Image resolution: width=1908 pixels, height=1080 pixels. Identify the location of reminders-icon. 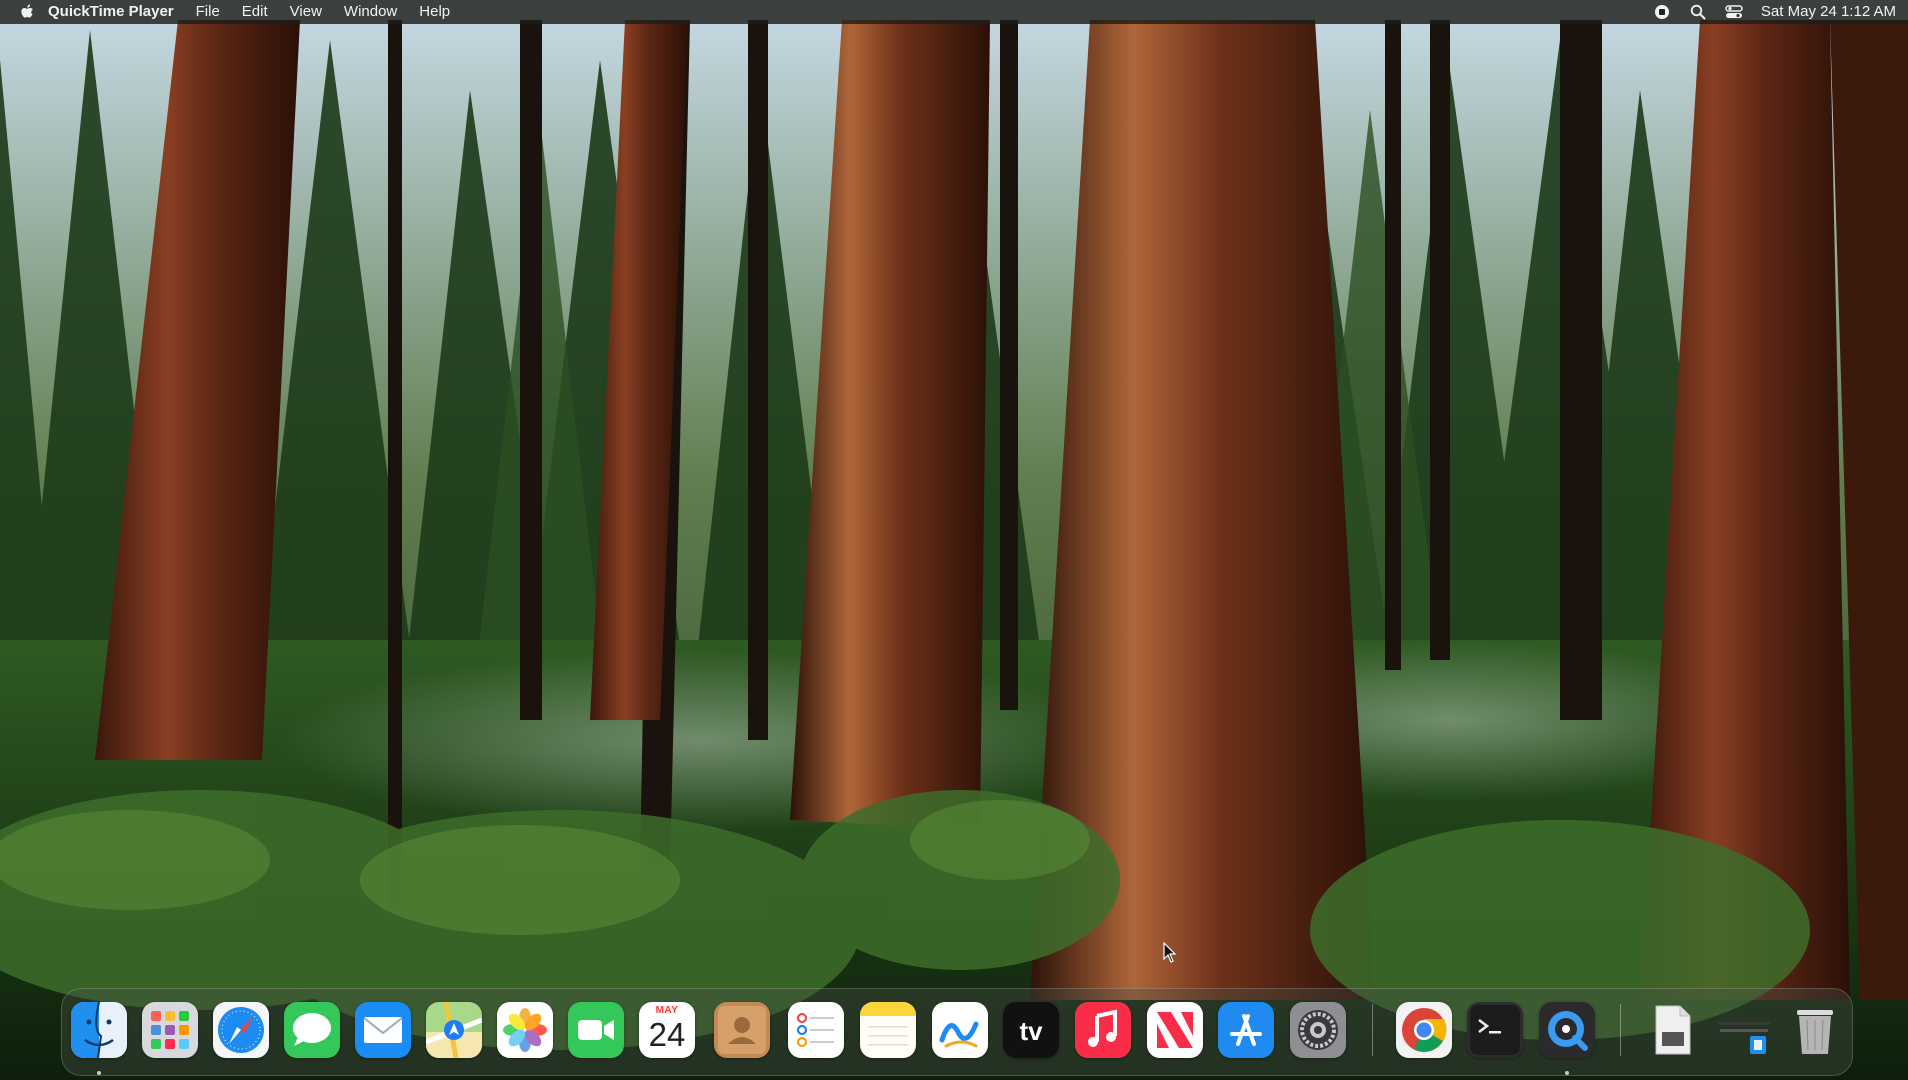
(816, 1030).